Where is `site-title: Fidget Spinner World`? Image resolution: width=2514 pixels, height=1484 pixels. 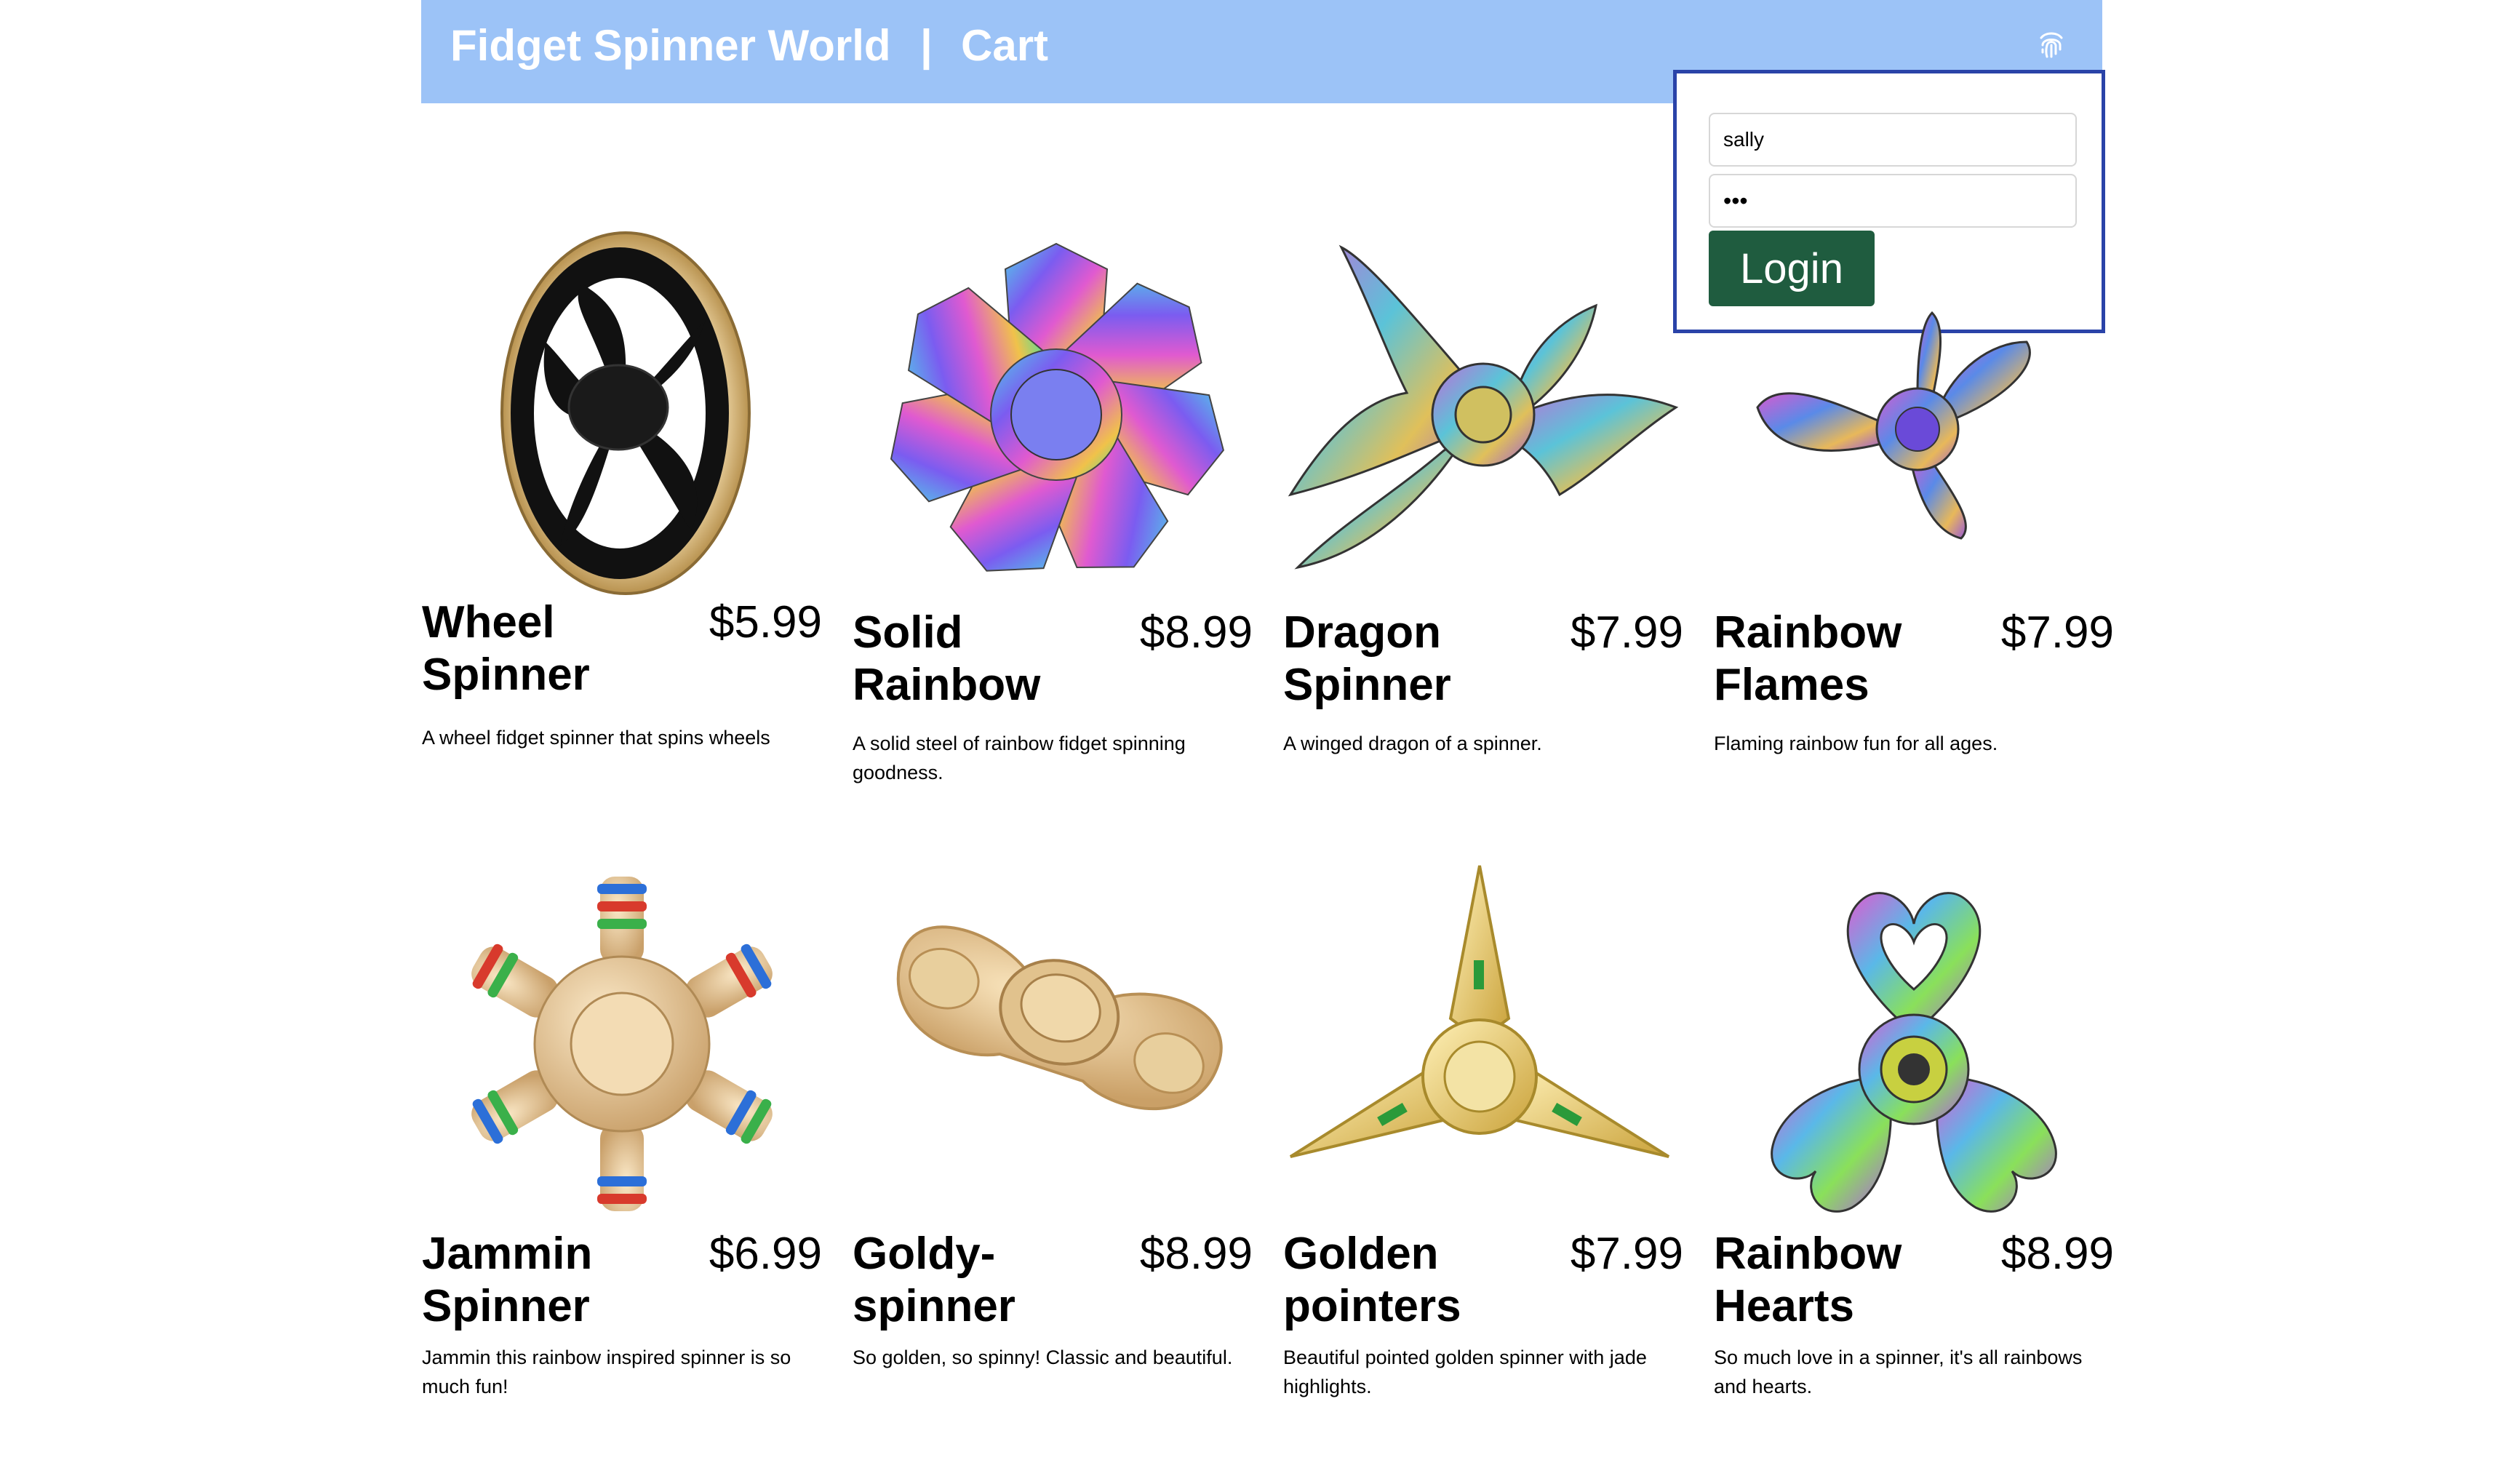
site-title: Fidget Spinner World is located at coordinates (670, 45).